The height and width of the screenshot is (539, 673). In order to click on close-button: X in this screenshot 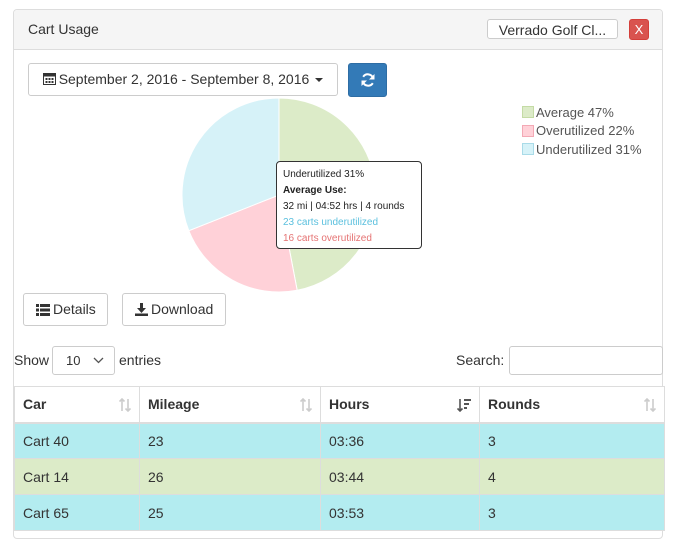, I will do `click(639, 29)`.